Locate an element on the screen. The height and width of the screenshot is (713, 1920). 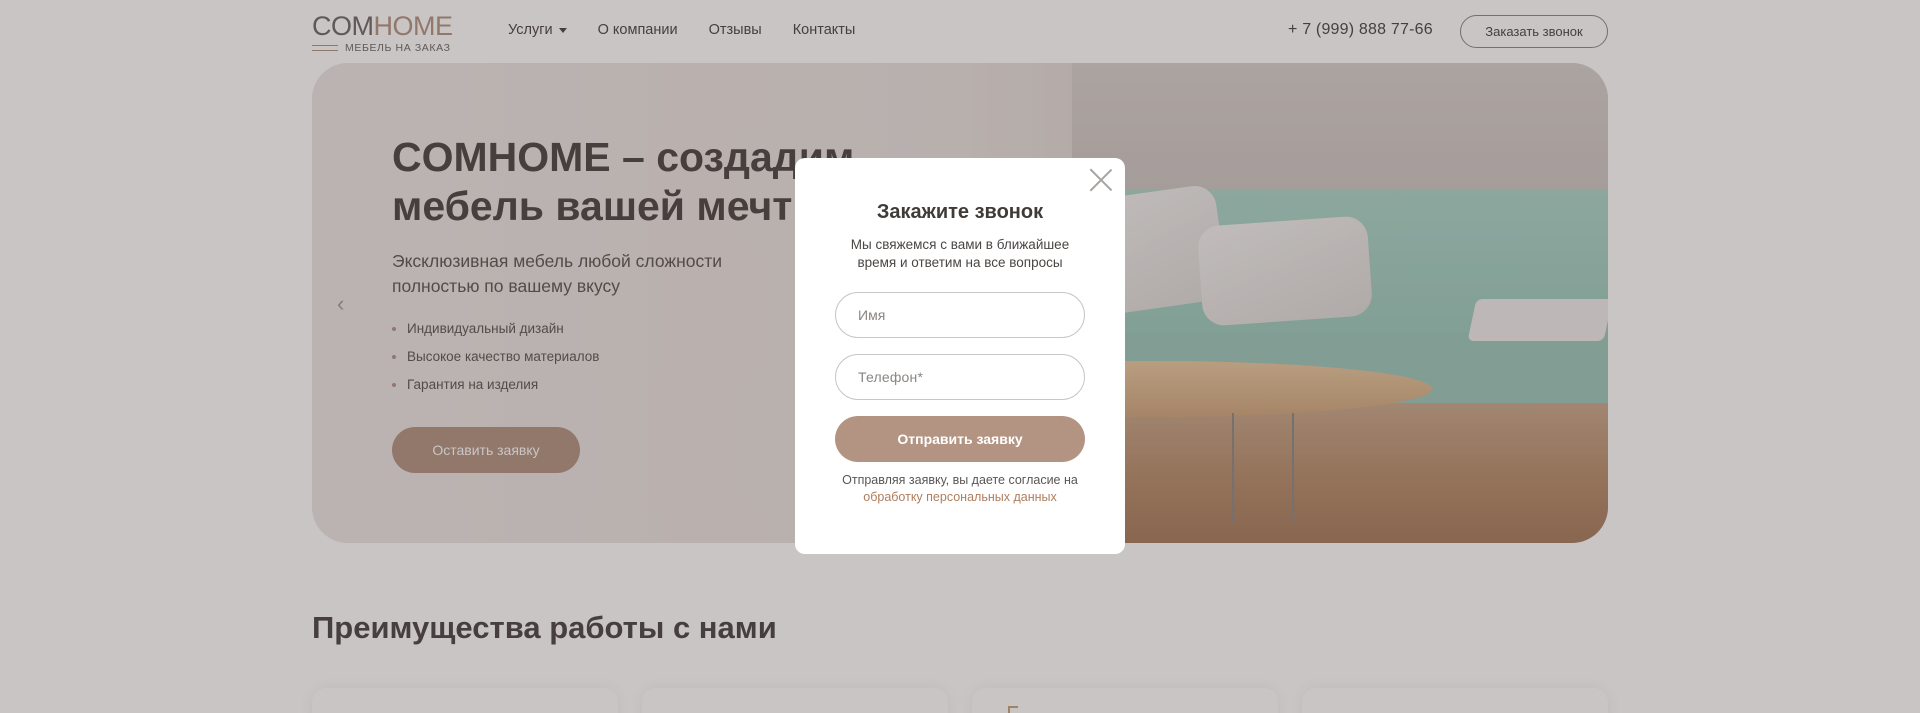
close-icon is located at coordinates (1101, 180).